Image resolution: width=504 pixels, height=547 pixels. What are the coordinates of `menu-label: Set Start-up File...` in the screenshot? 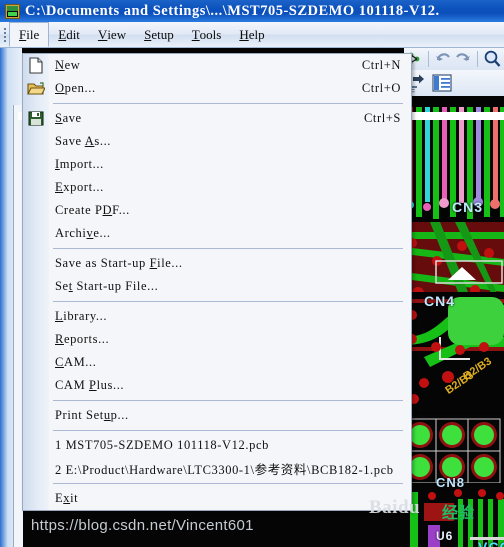 It's located at (107, 286).